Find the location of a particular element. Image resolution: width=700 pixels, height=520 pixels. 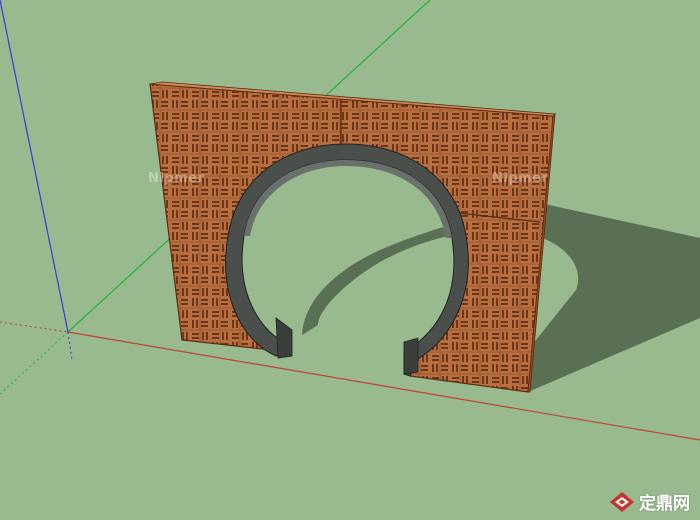

diamond-logo-icon is located at coordinates (622, 501).